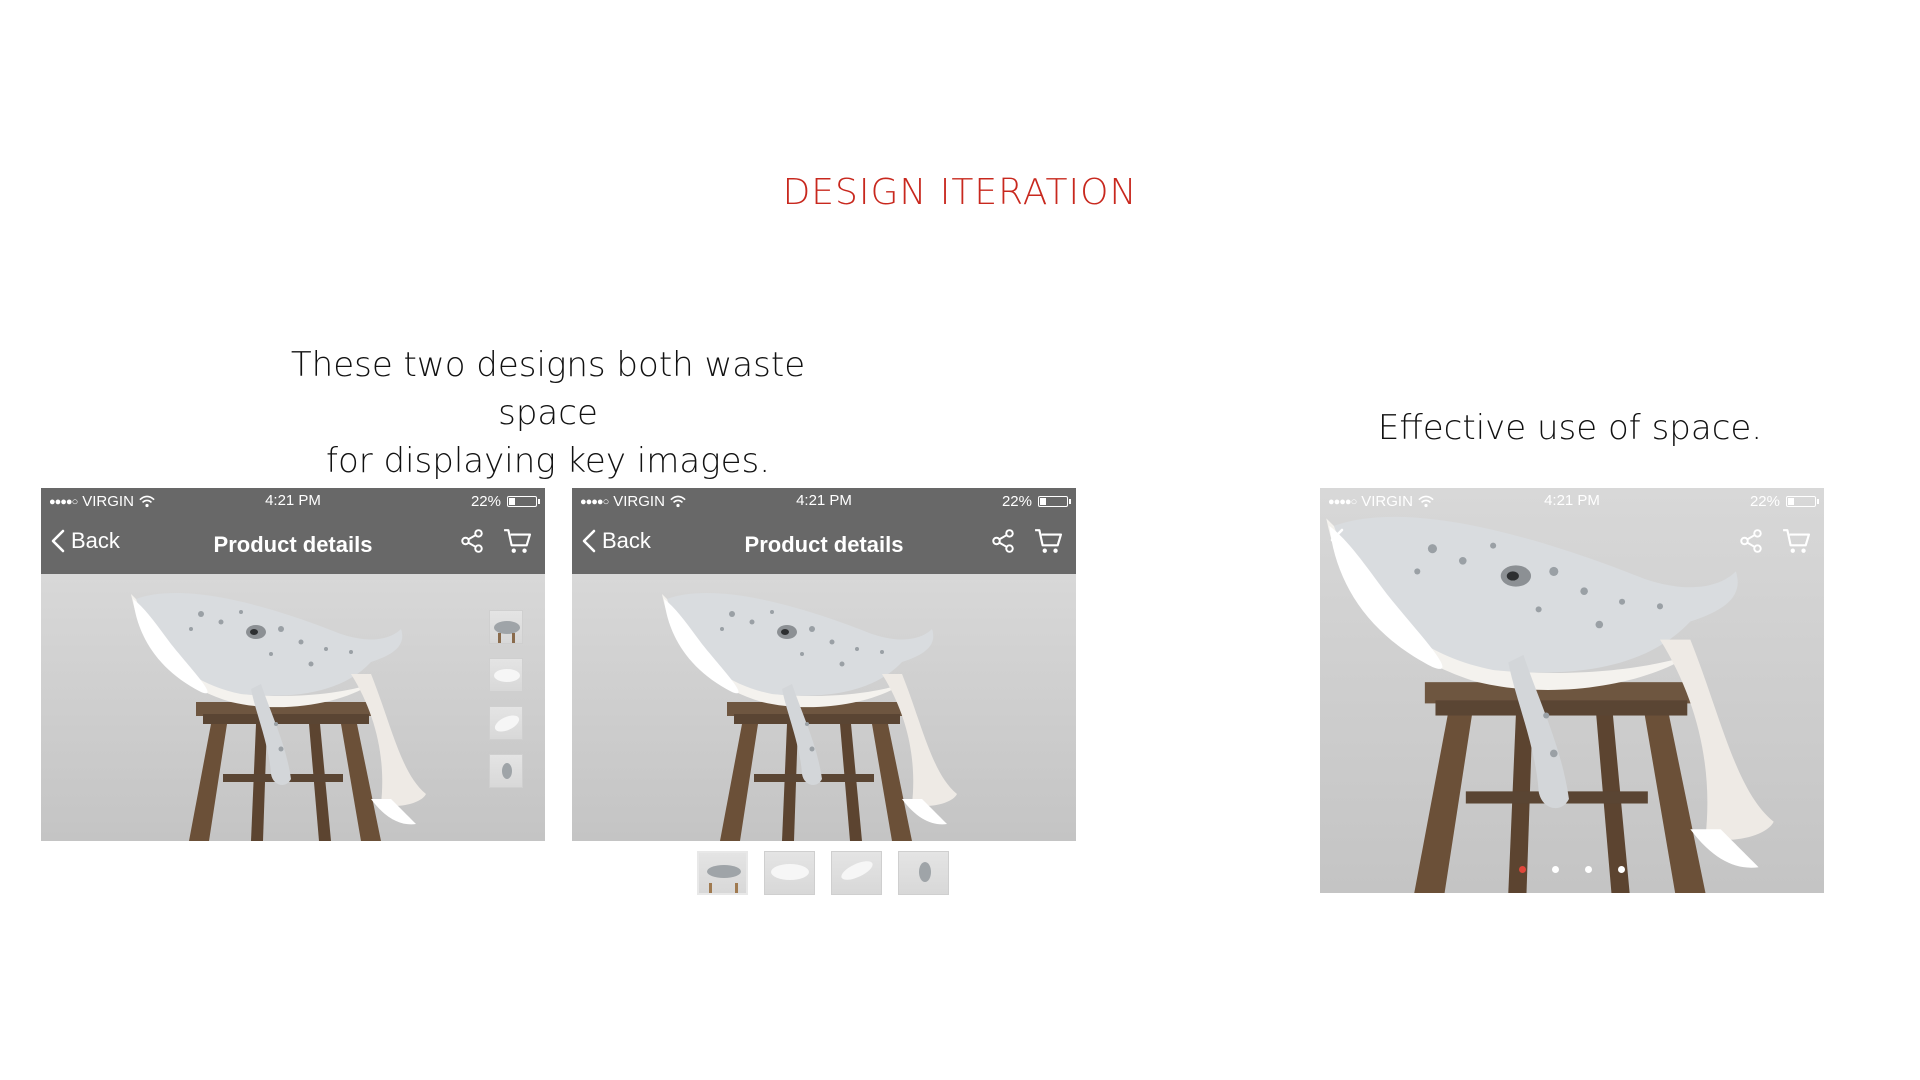  What do you see at coordinates (548, 389) in the screenshot?
I see `left-caption-line-1: These two designs both waste space` at bounding box center [548, 389].